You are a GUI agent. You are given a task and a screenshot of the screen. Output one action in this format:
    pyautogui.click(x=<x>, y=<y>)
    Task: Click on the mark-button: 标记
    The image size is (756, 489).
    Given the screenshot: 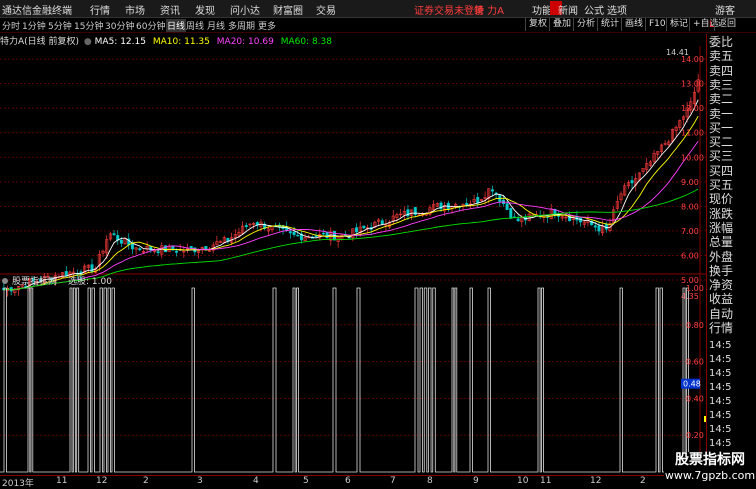 What is the action you would take?
    pyautogui.click(x=678, y=24)
    